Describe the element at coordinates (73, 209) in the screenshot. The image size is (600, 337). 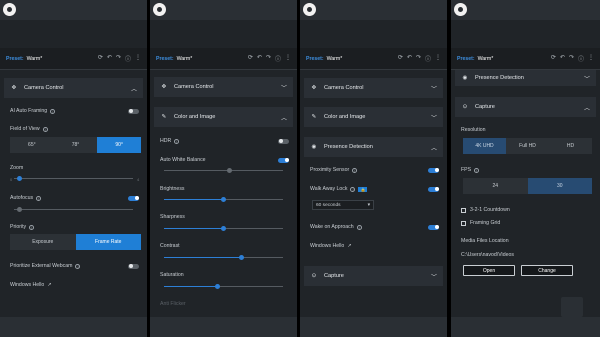
I see `focus-slider` at that location.